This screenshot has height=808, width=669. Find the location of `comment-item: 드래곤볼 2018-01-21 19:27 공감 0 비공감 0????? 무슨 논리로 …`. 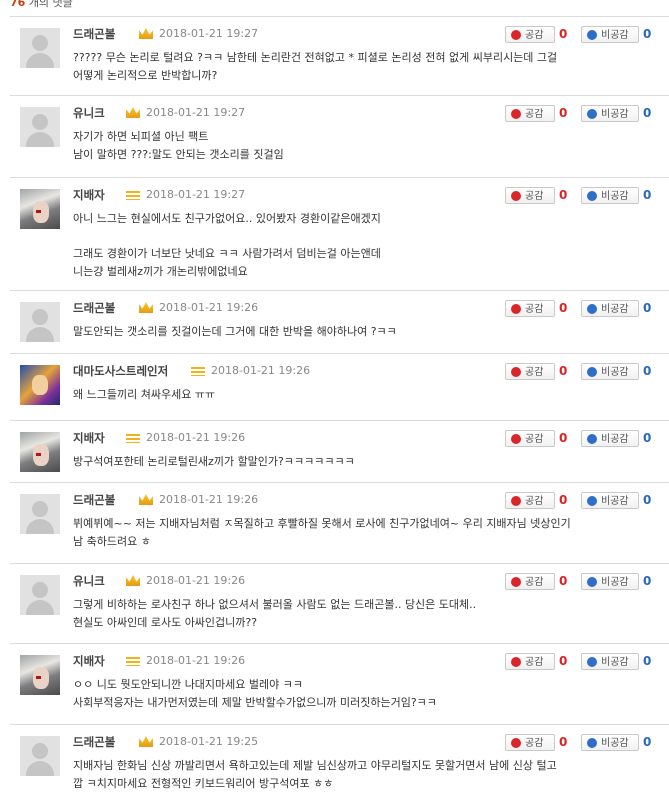

comment-item: 드래곤볼 2018-01-21 19:27 공감 0 비공감 0????? 무슨 논리로 … is located at coordinates (339, 56).